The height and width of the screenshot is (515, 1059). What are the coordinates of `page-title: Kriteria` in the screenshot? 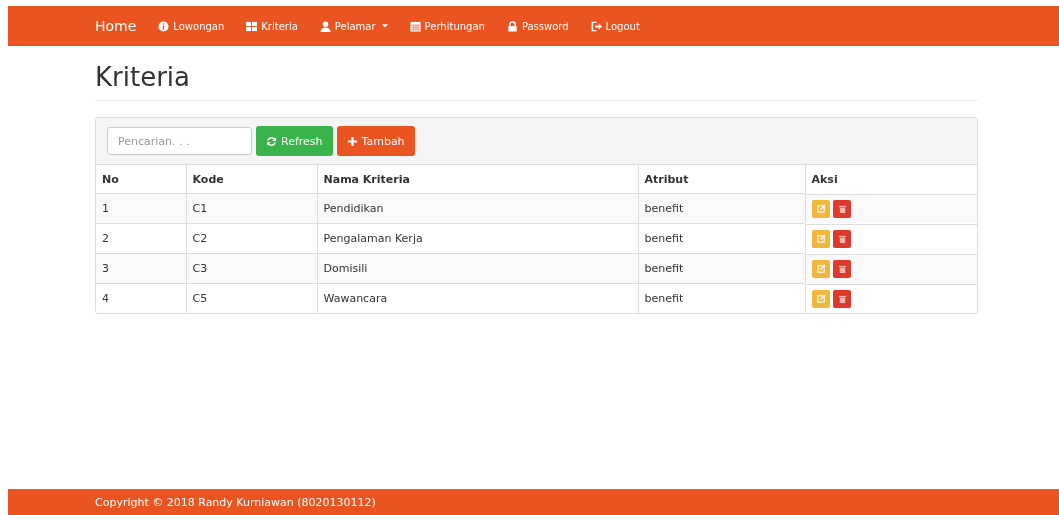 It's located at (536, 81).